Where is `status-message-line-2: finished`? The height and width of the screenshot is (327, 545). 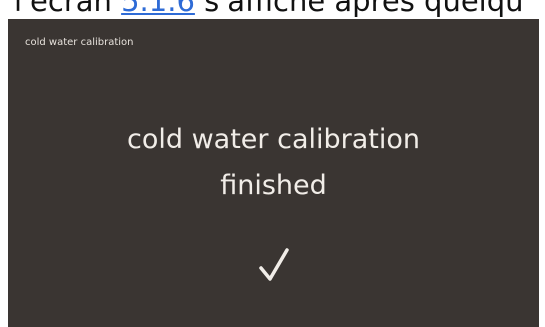
status-message-line-2: finished is located at coordinates (273, 185).